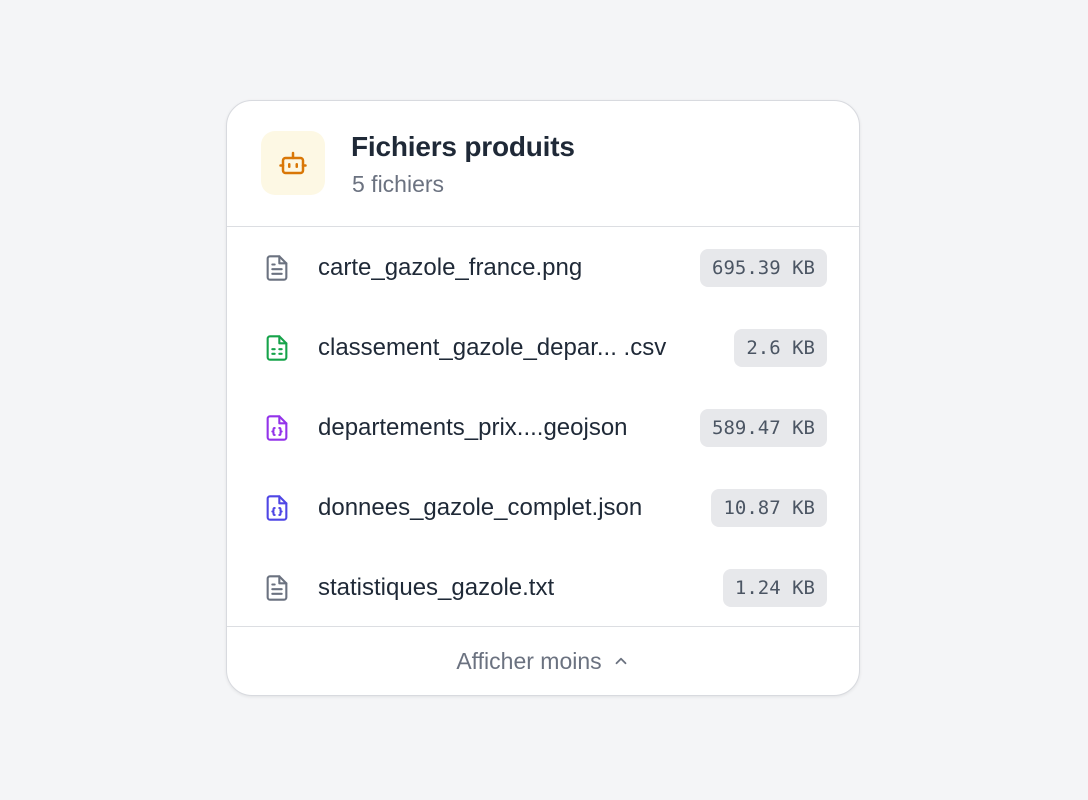 The image size is (1088, 800). Describe the element at coordinates (769, 508) in the screenshot. I see `file-size-badge: 10.87 KB` at that location.